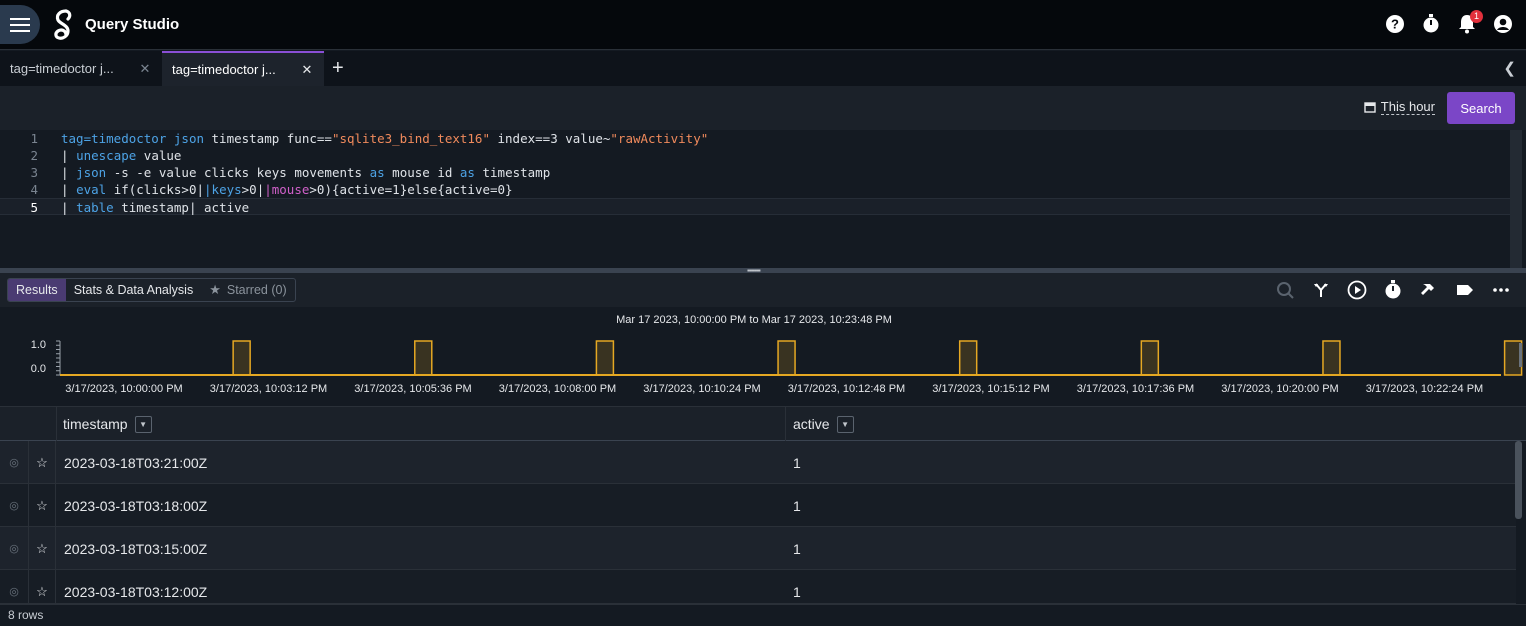 The width and height of the screenshot is (1526, 626). Describe the element at coordinates (253, 189) in the screenshot. I see `code-token: >0|` at that location.